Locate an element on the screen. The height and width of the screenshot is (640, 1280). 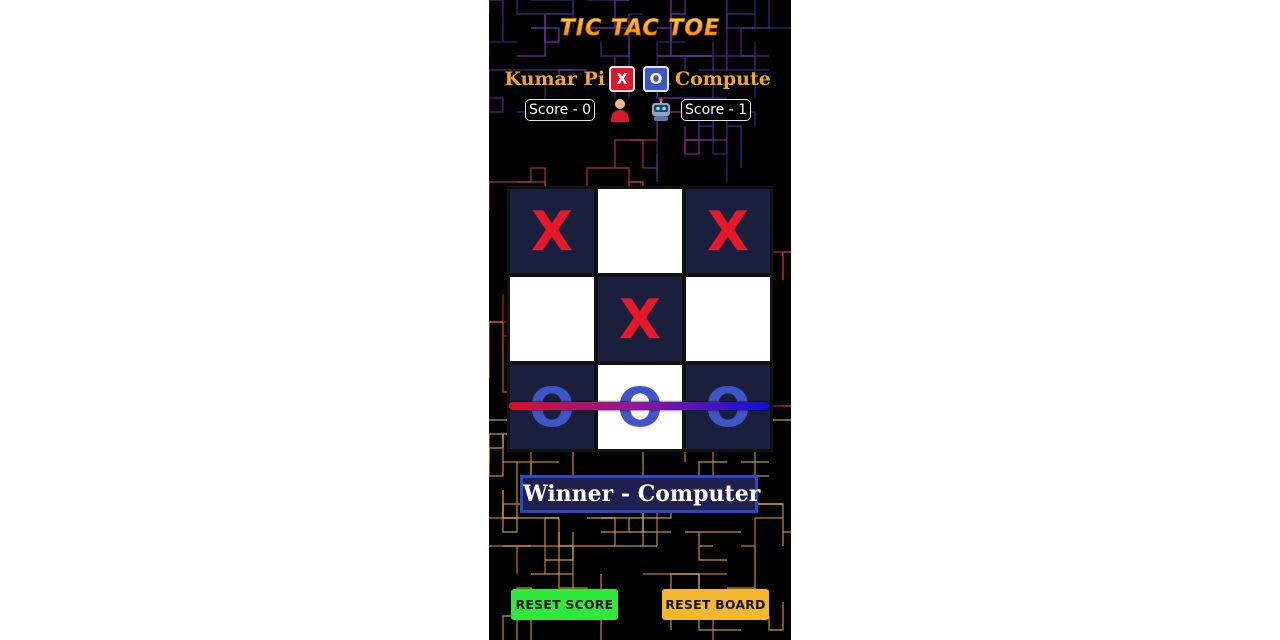
reset-score-button: RESET SCORE is located at coordinates (564, 604).